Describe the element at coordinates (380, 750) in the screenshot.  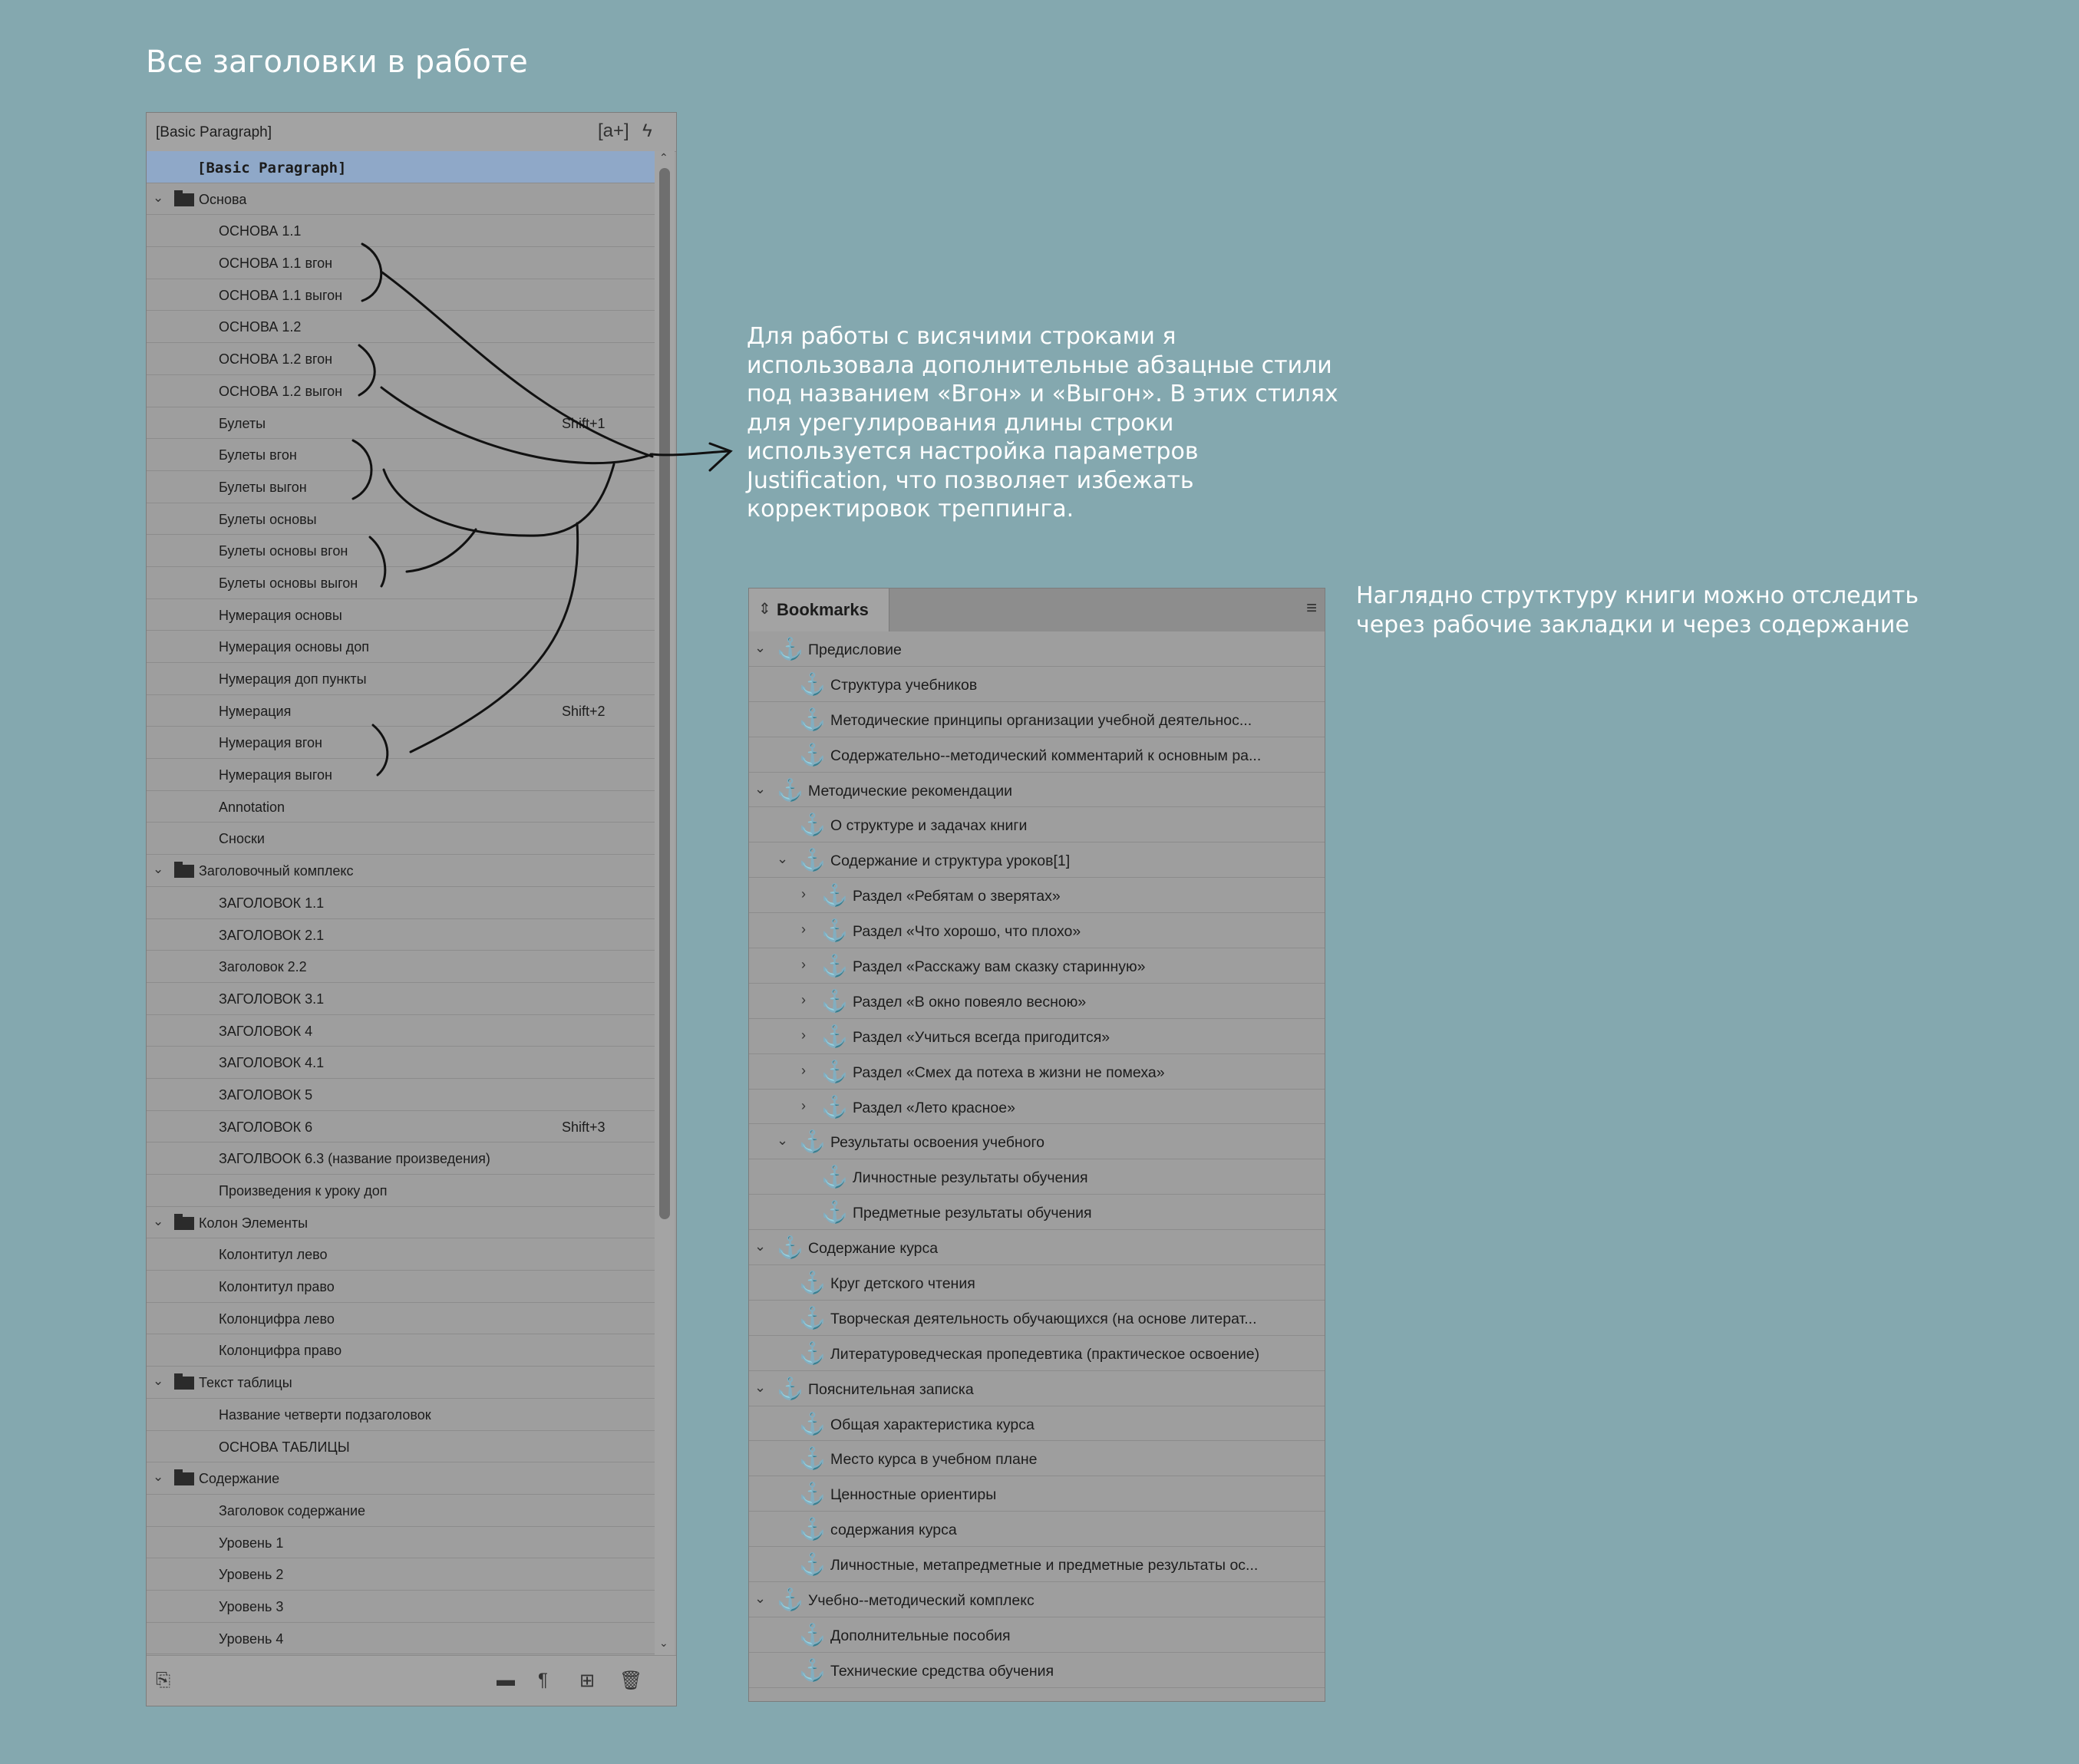
I see `bracket-numeracia` at that location.